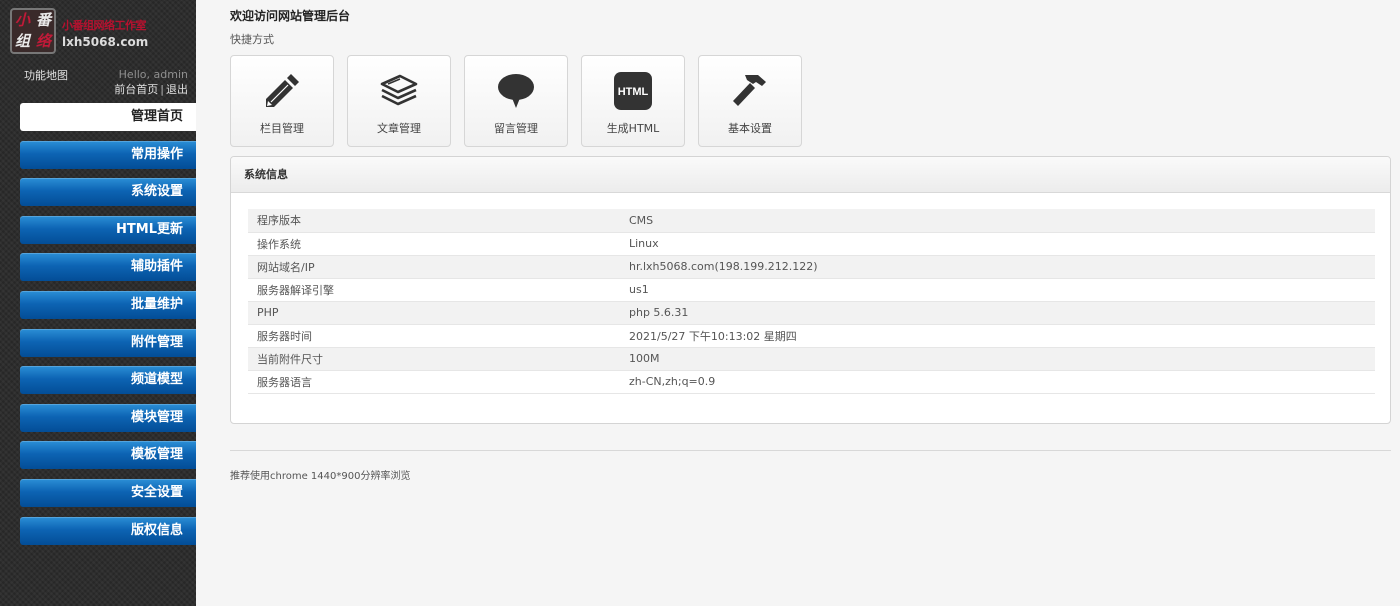  Describe the element at coordinates (516, 91) in the screenshot. I see `speech-bubble-icon` at that location.